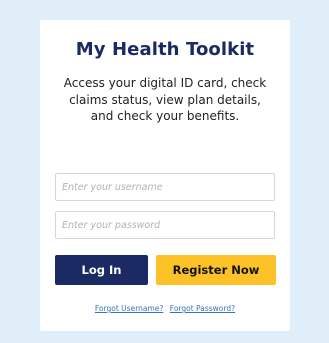 The height and width of the screenshot is (343, 329). I want to click on page-title: My Health Toolkit, so click(165, 49).